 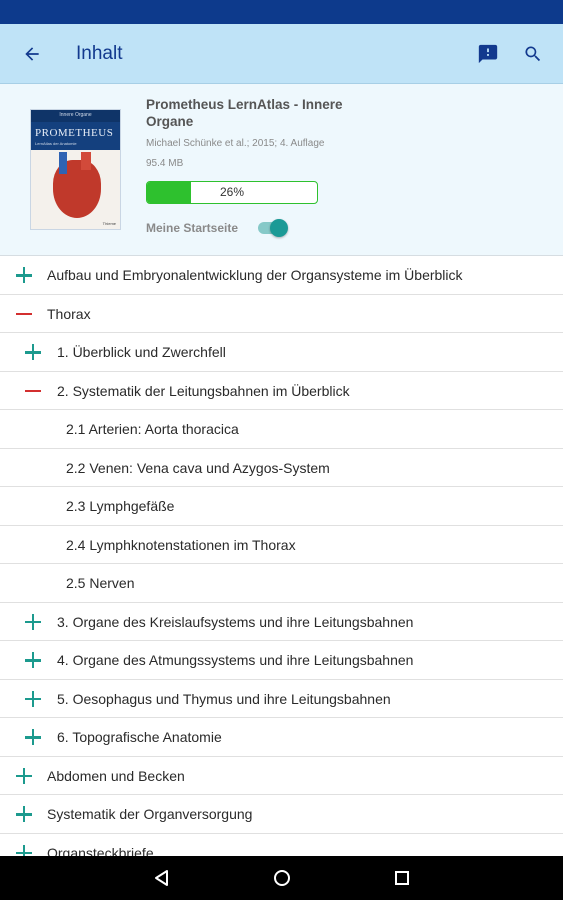 What do you see at coordinates (281, 12) in the screenshot?
I see `status-bar` at bounding box center [281, 12].